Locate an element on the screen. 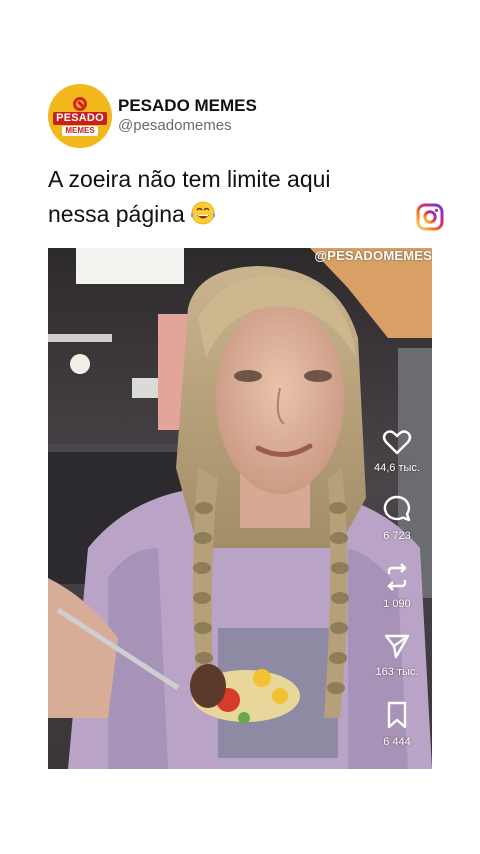 The image size is (480, 854). share-count: 163 тыс. is located at coordinates (397, 672).